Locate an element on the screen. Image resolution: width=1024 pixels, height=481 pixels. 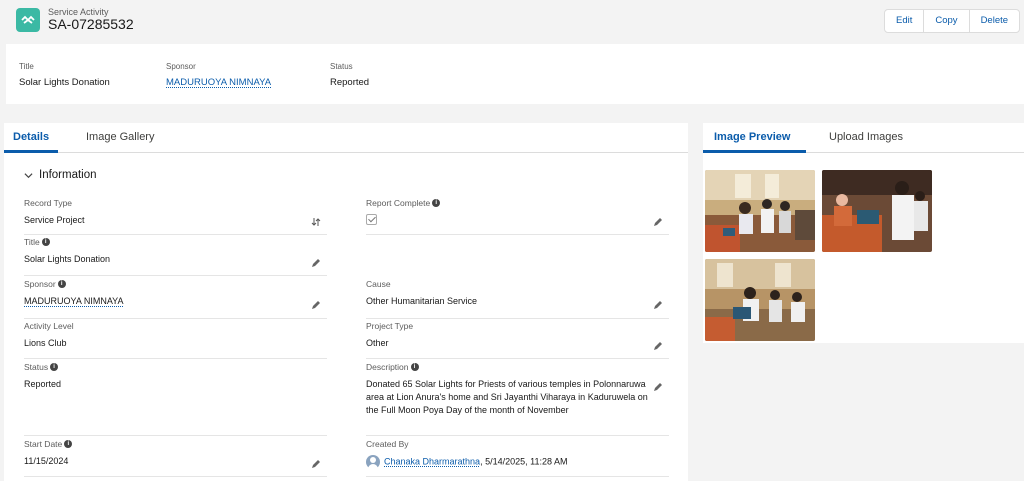
field-status: Status i Reported is located at coordinates (175, 399).